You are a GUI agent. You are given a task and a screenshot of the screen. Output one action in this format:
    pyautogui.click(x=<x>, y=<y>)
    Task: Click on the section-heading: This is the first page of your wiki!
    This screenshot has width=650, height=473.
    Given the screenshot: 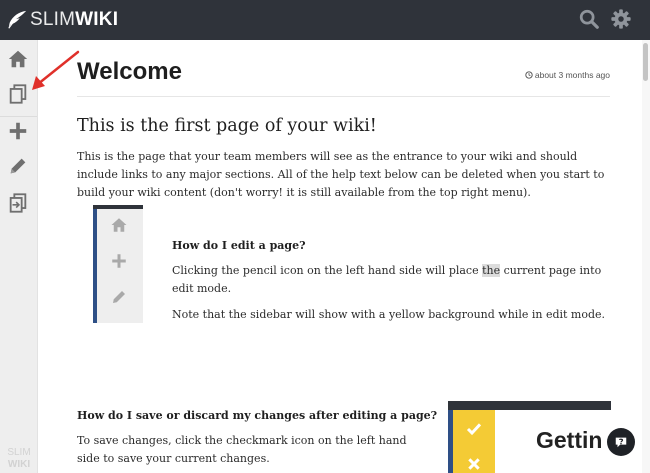 What is the action you would take?
    pyautogui.click(x=227, y=126)
    